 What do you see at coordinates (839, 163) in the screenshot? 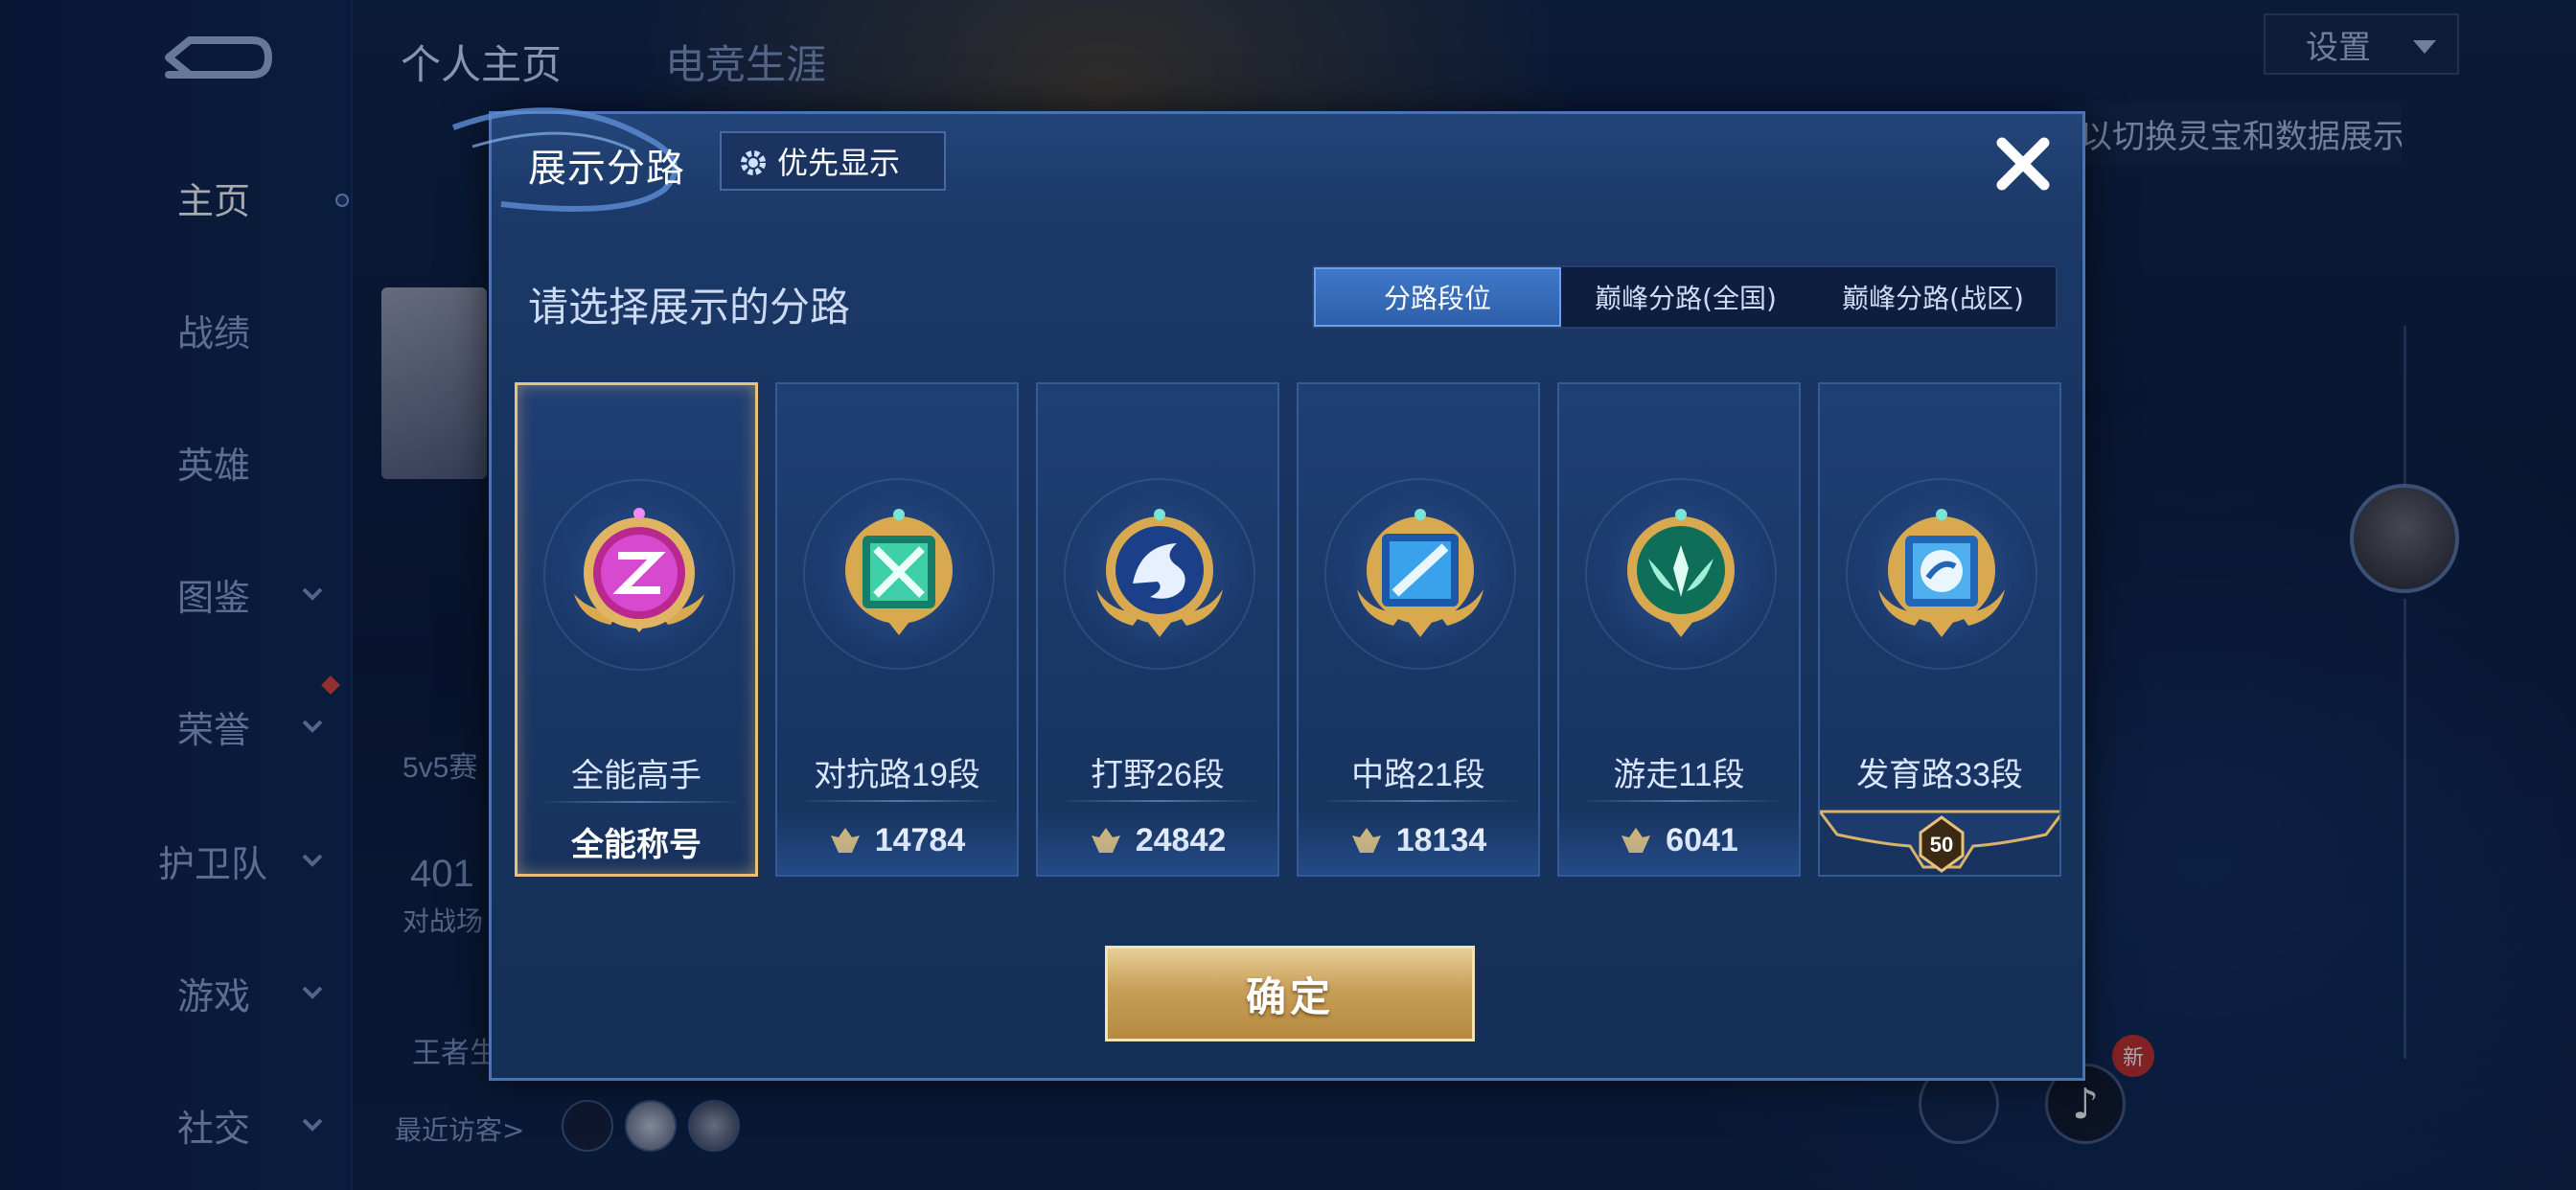
I see `priority-label: 优先显示` at bounding box center [839, 163].